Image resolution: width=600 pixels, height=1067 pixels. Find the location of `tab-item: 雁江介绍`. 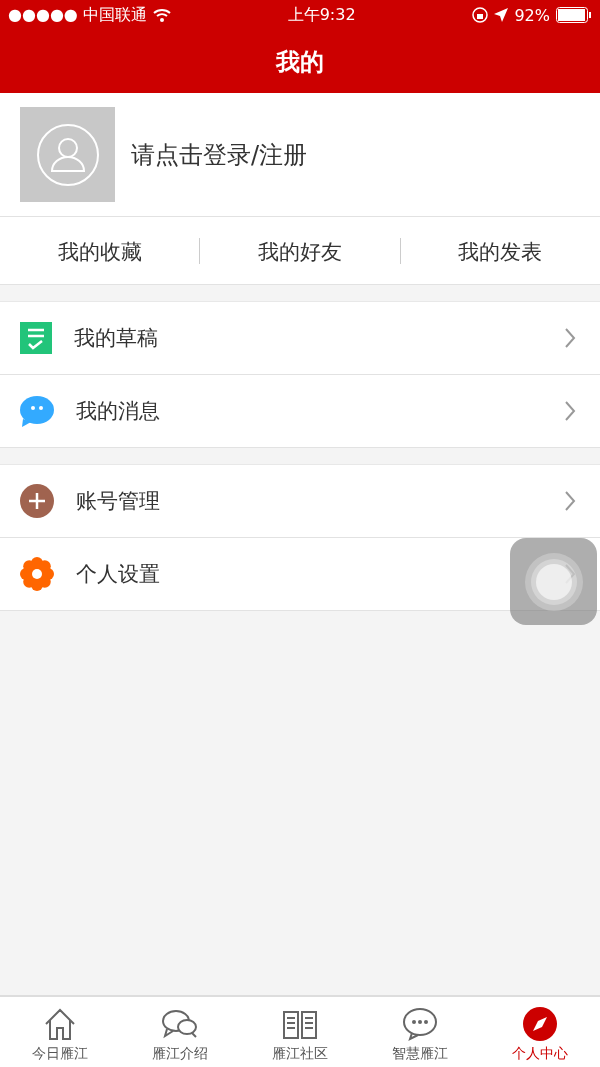

tab-item: 雁江介绍 is located at coordinates (180, 1032).